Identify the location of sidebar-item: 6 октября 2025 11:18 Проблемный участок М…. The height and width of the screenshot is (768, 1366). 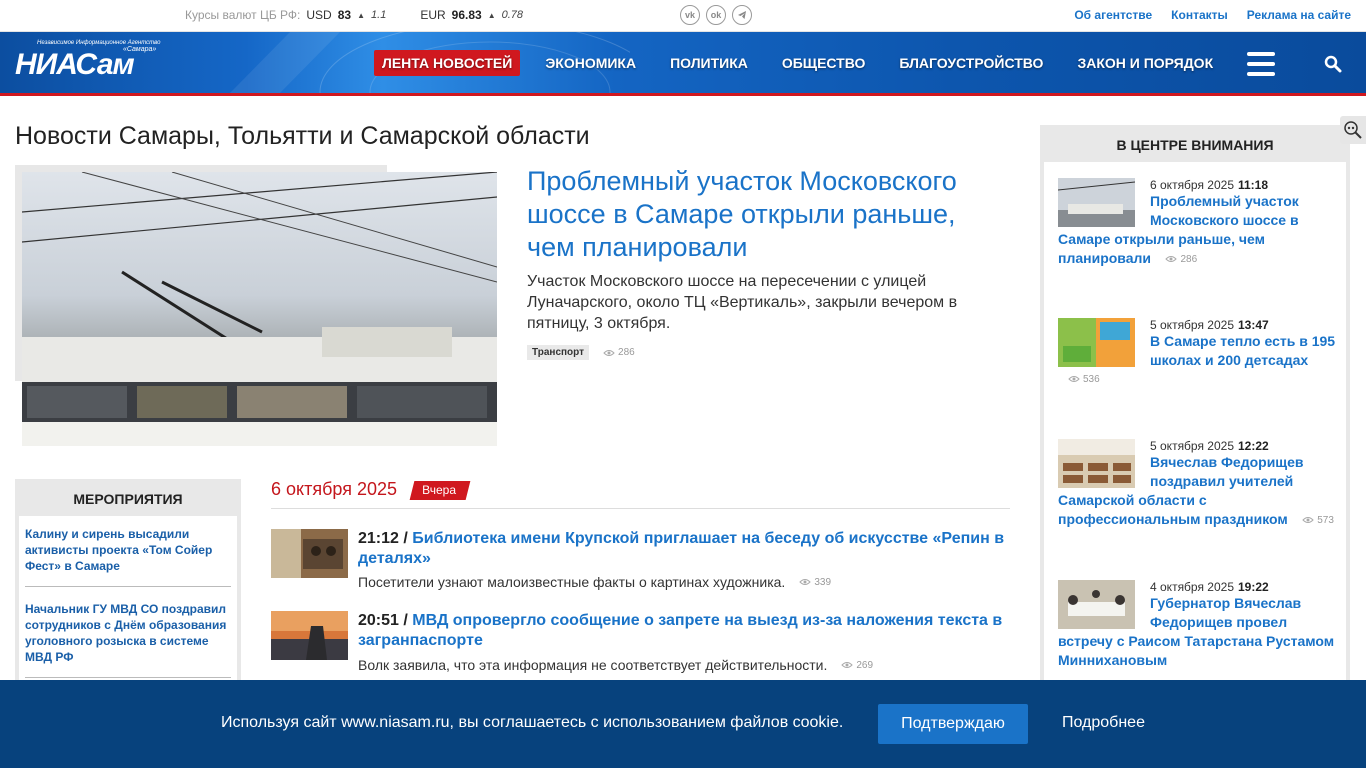
(1198, 223).